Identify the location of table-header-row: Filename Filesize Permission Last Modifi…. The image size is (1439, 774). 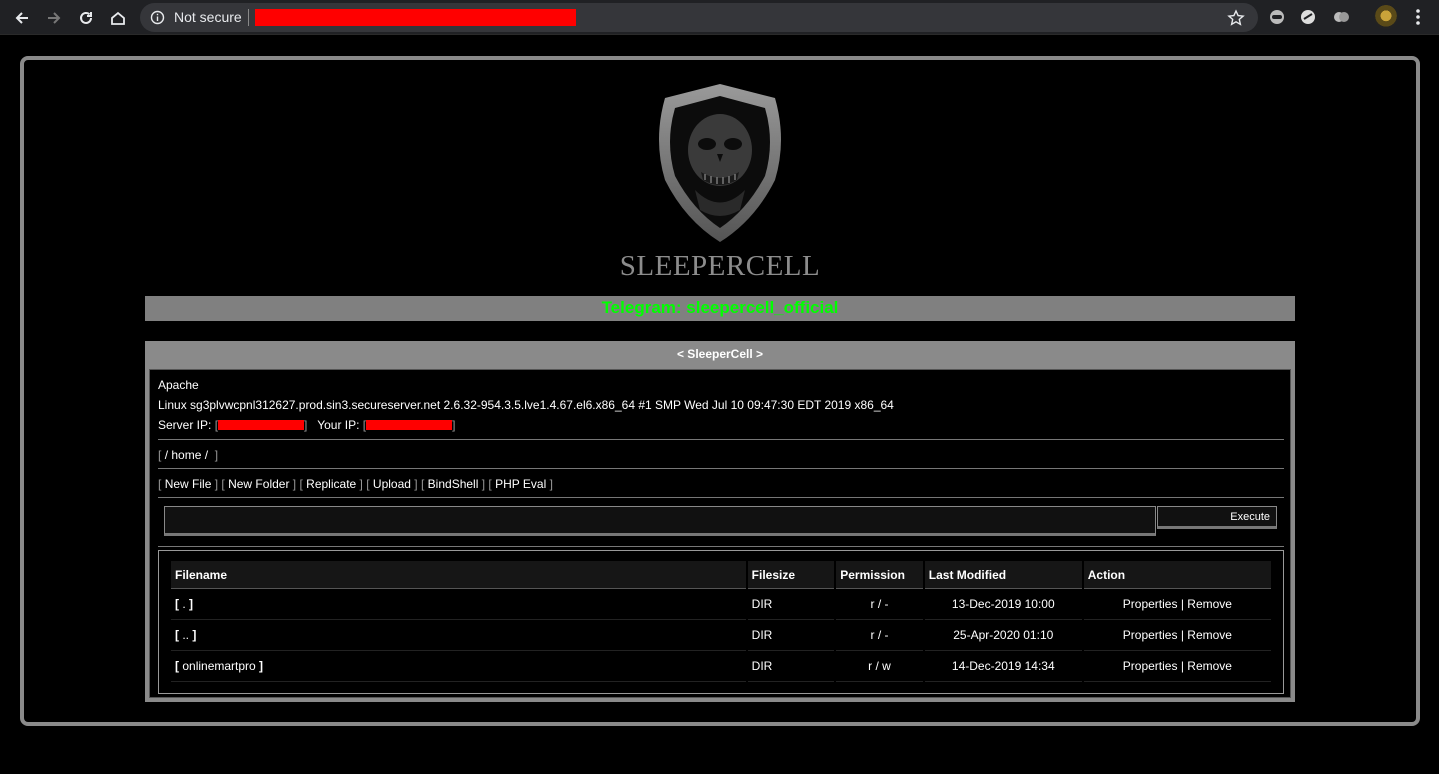
(721, 575).